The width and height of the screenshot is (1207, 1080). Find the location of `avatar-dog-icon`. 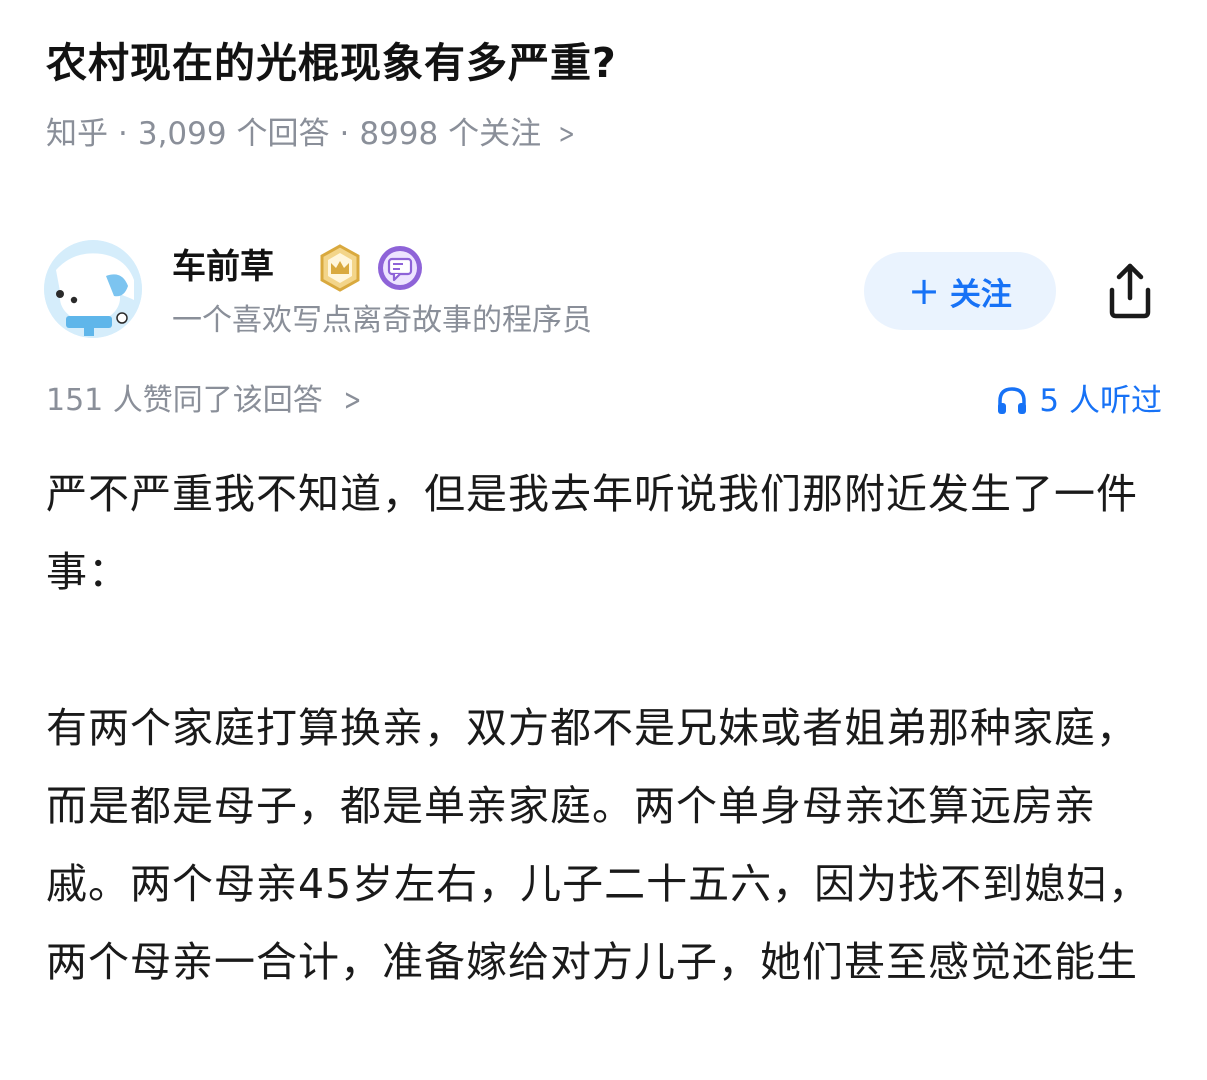

avatar-dog-icon is located at coordinates (93, 289).